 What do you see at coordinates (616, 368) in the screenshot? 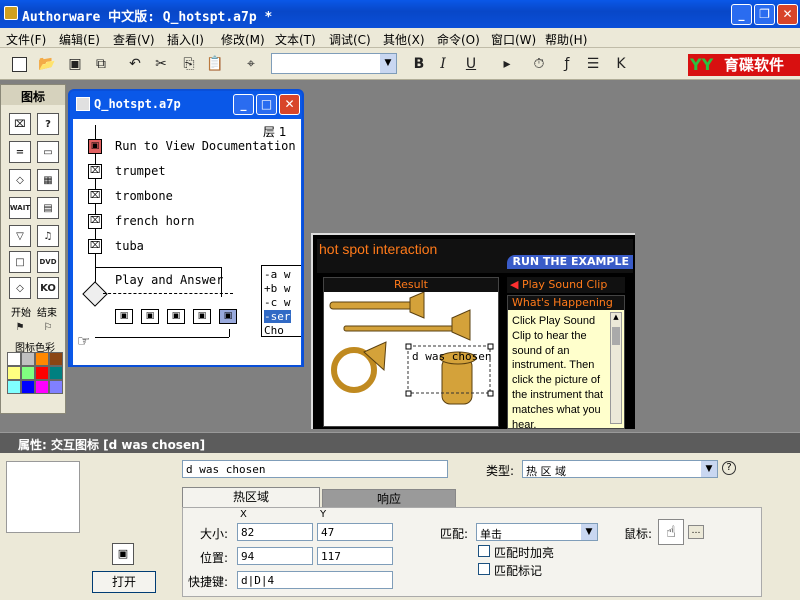
I see `description-scrollbar: ▲` at bounding box center [616, 368].